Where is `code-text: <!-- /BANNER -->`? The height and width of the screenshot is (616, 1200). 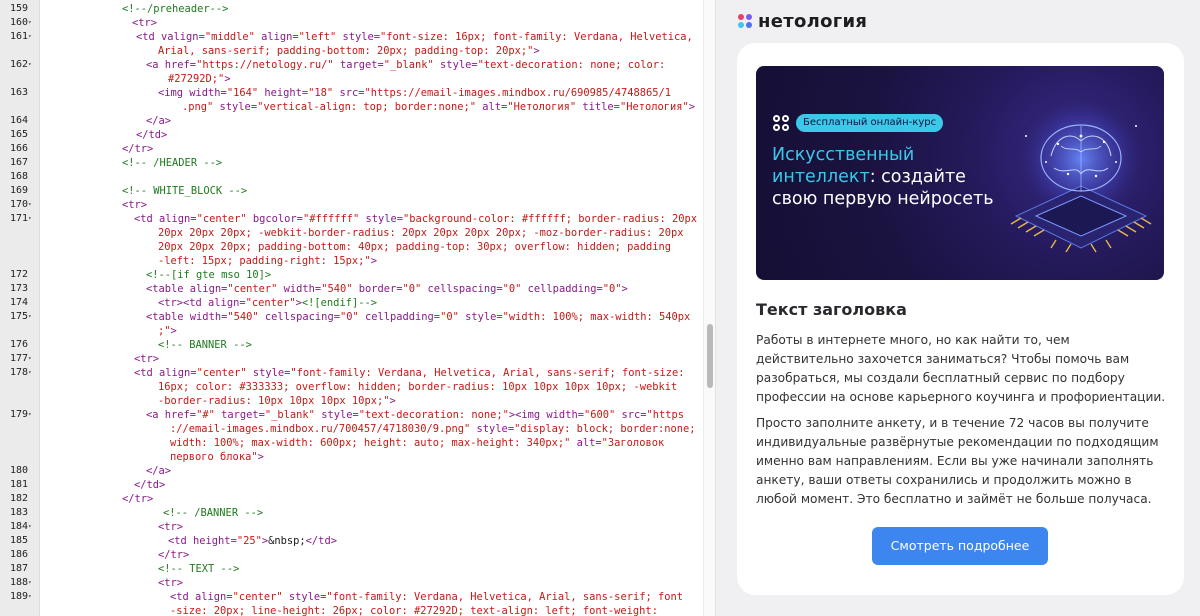
code-text: <!-- /BANNER --> is located at coordinates (213, 513).